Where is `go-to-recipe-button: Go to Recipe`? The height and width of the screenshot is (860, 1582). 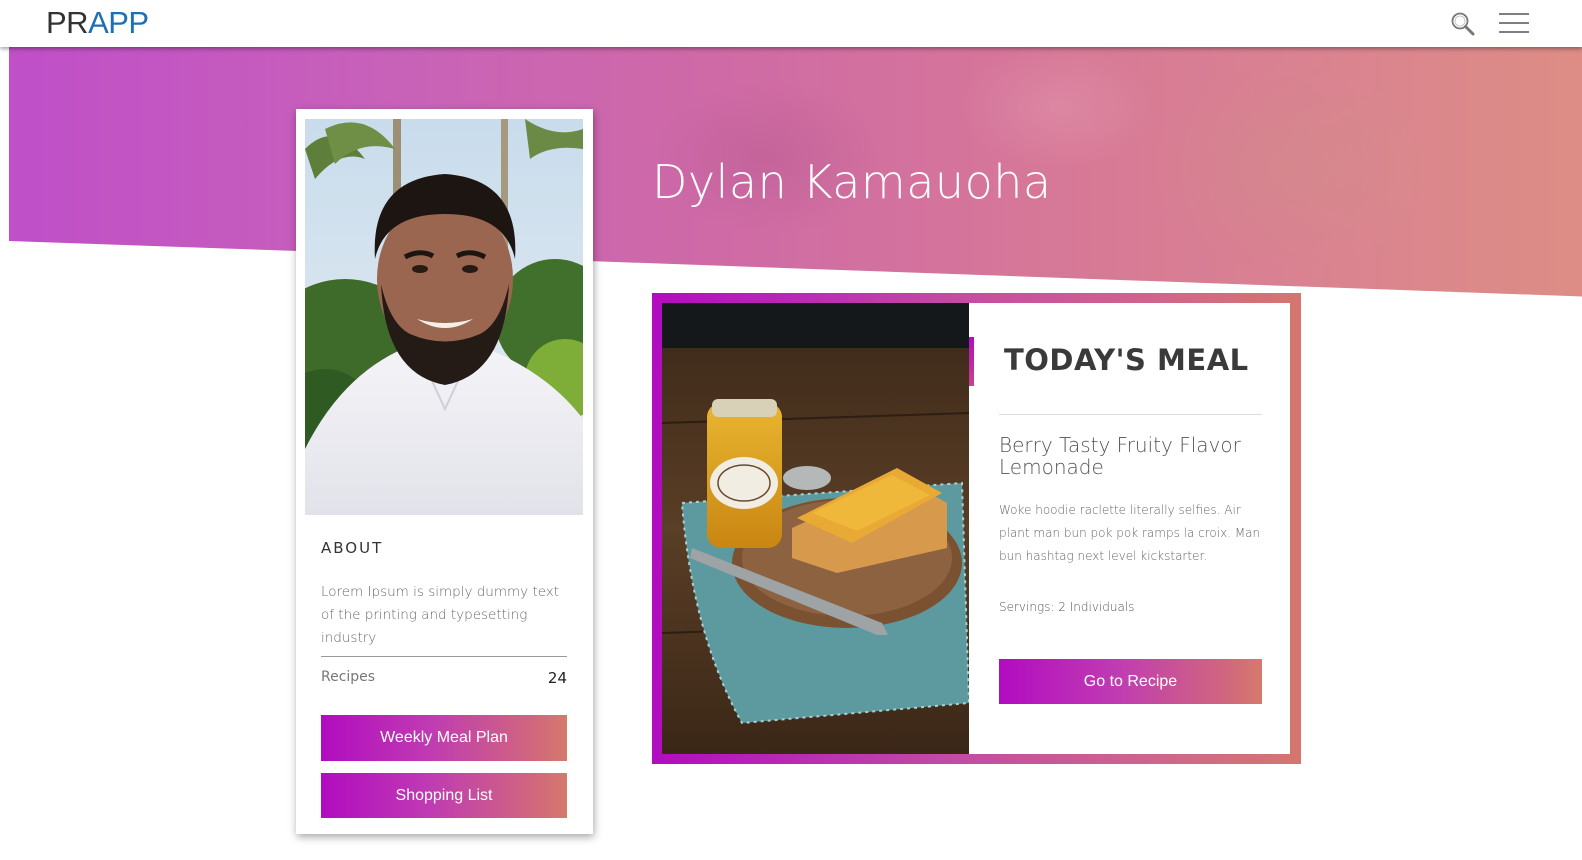 go-to-recipe-button: Go to Recipe is located at coordinates (1130, 681).